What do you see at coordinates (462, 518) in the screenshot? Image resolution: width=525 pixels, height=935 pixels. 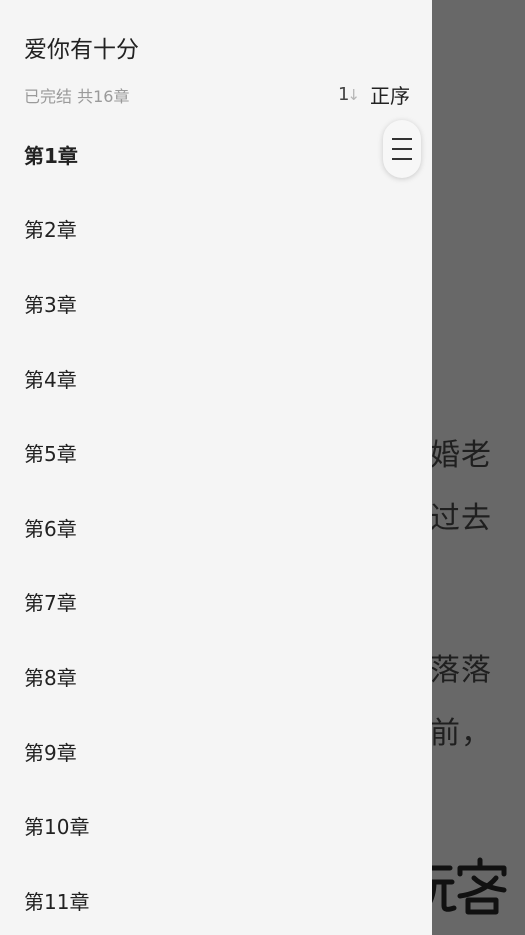 I see `reader-text-line: 过去` at bounding box center [462, 518].